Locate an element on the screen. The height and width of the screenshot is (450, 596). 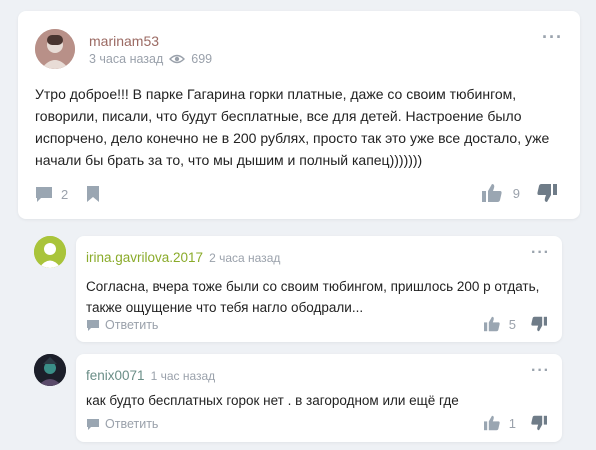
reply-username: irina.gavrilova.2017 is located at coordinates (144, 257).